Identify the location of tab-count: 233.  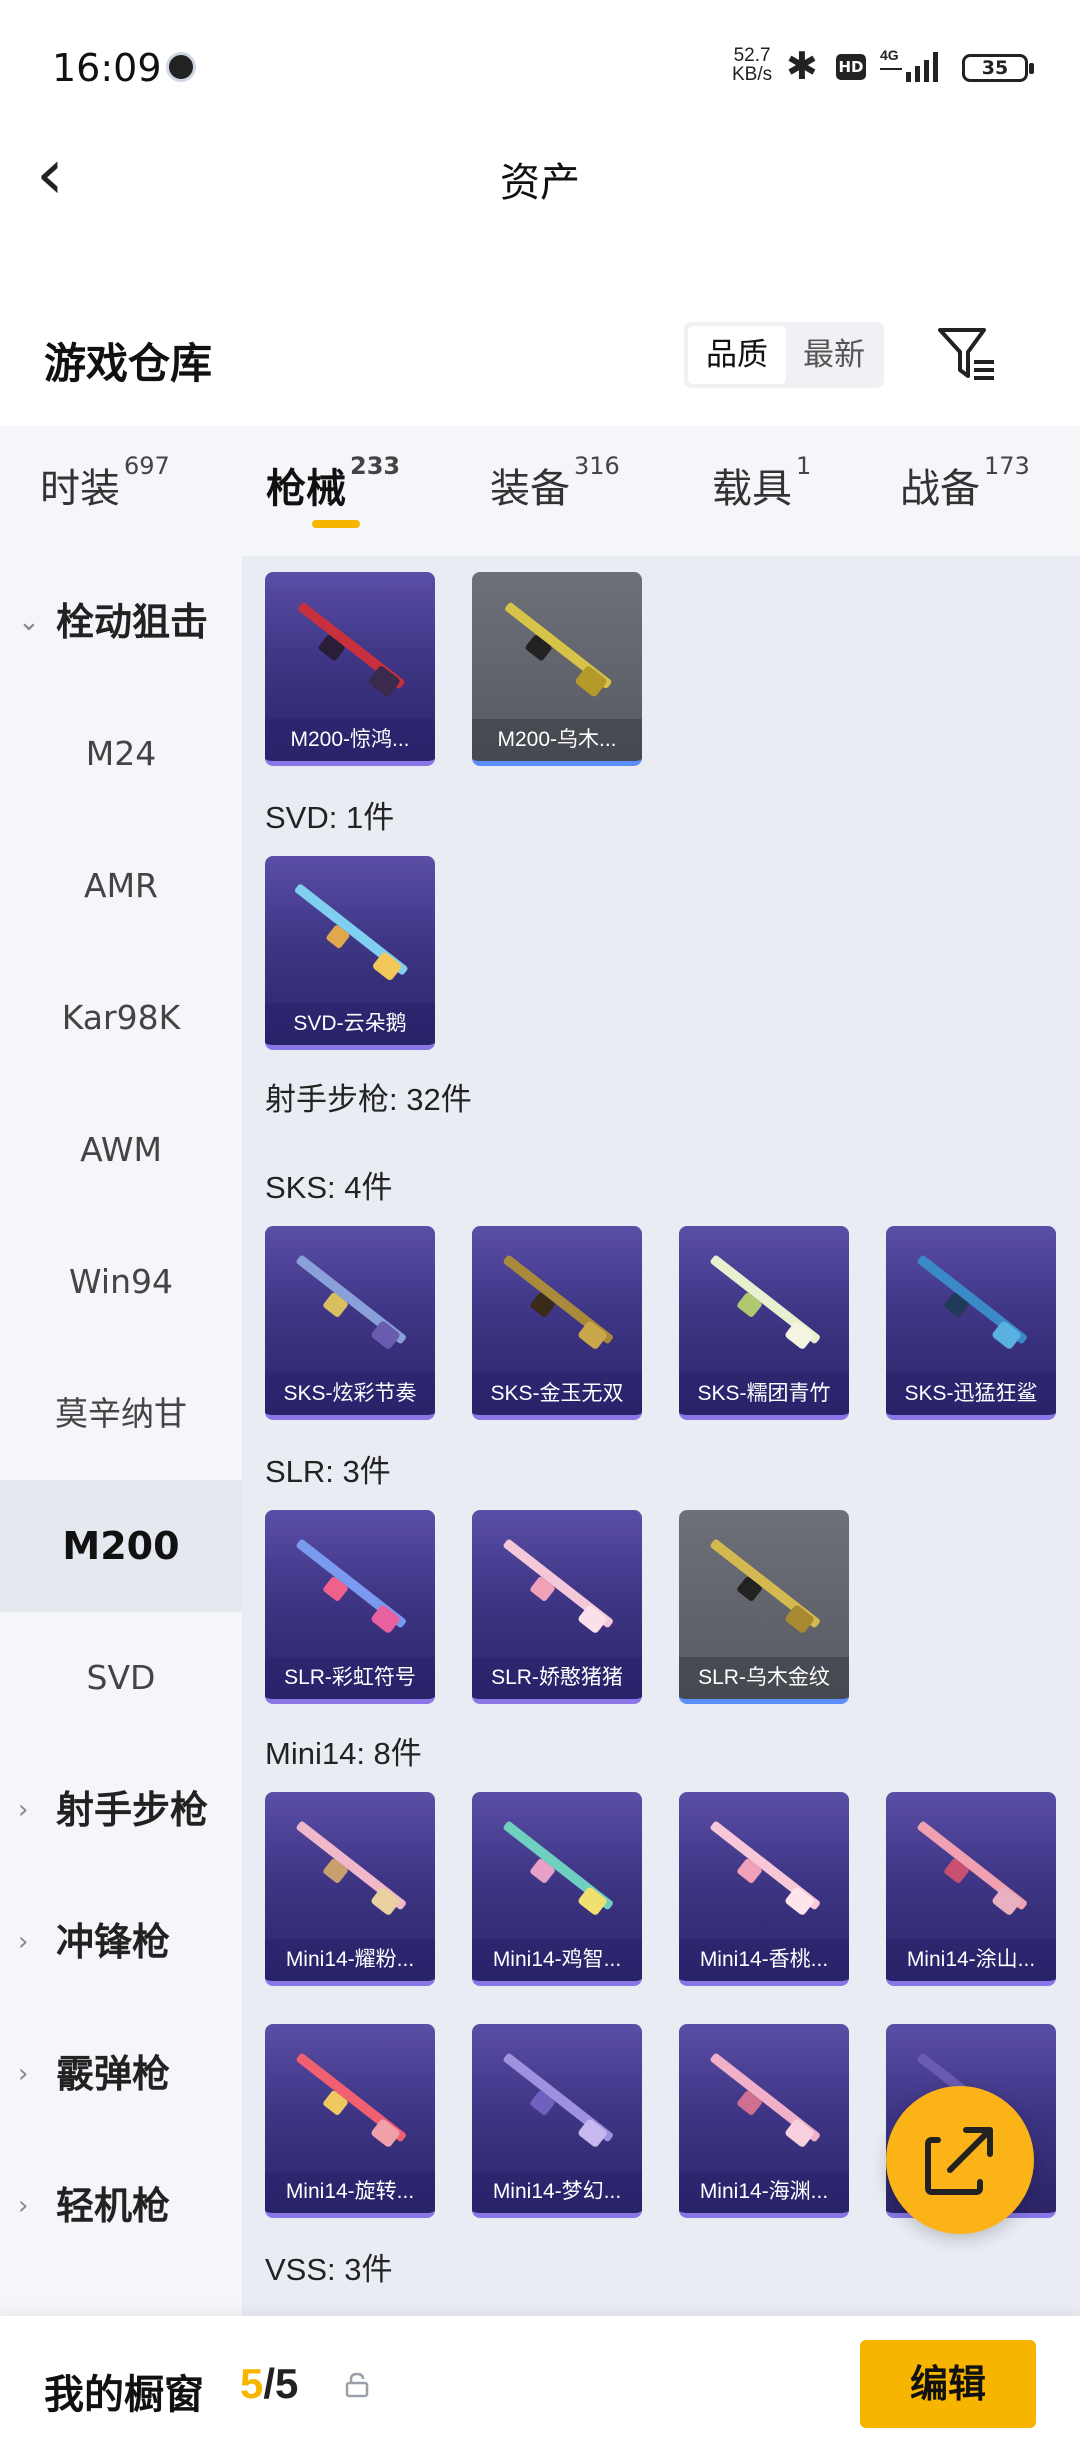
(375, 466).